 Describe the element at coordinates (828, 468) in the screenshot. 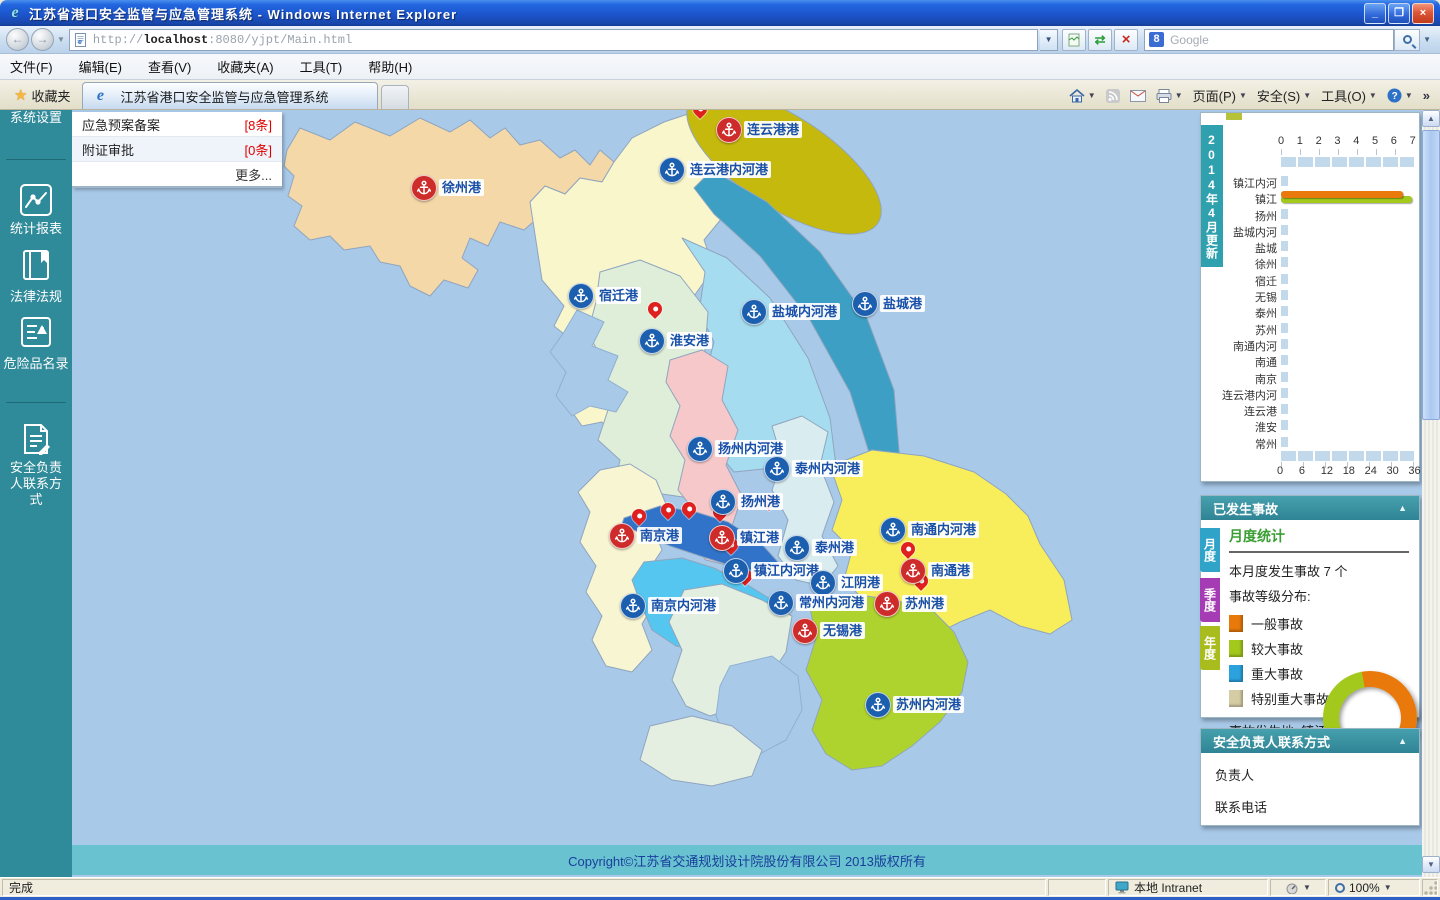

I see `port-label: 泰州内河港` at that location.